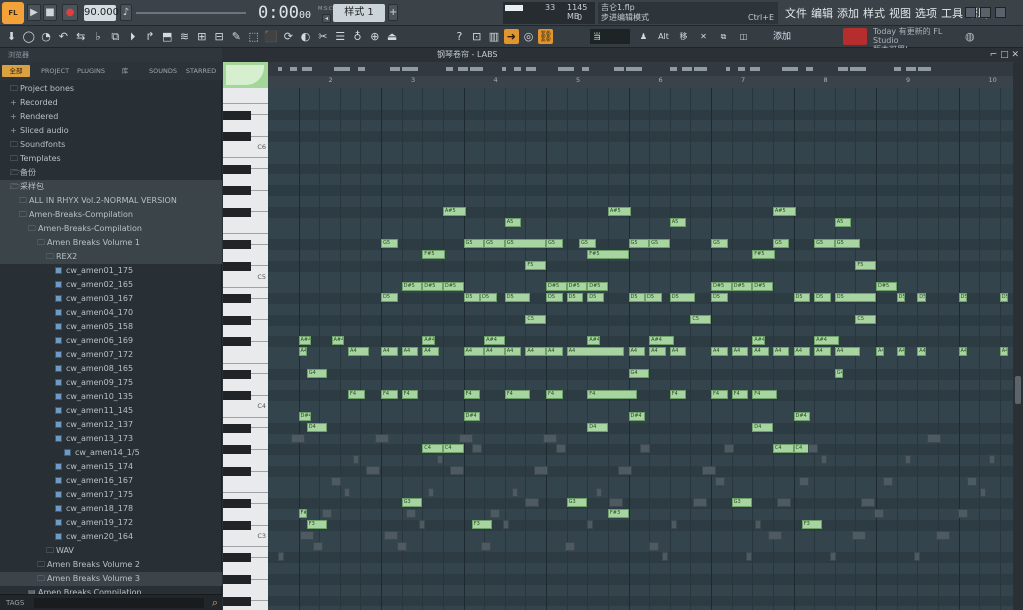  Describe the element at coordinates (111, 565) in the screenshot. I see `browser-item: 🗀 Amen Breaks Volume 2` at that location.